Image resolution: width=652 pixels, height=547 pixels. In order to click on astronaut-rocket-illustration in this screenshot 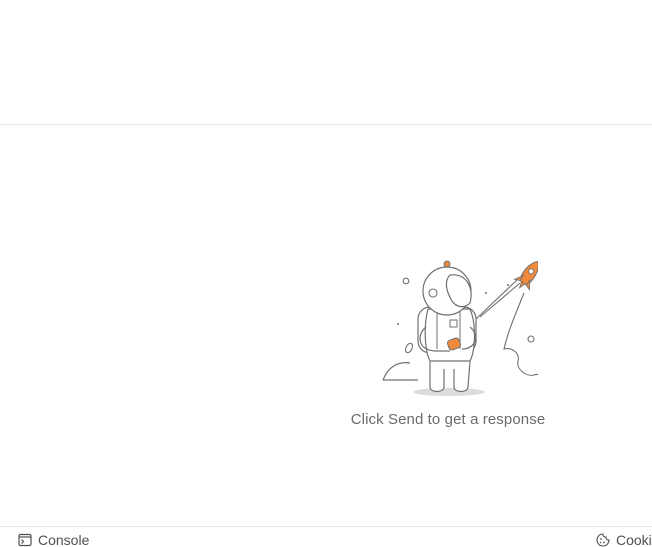, I will do `click(460, 328)`.